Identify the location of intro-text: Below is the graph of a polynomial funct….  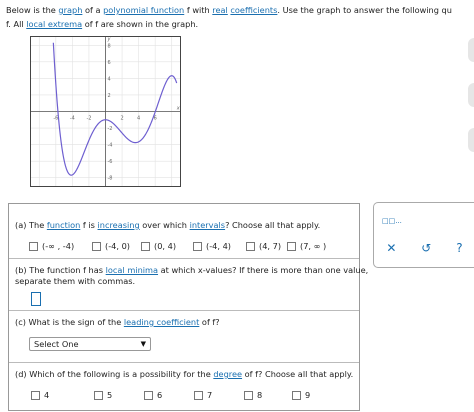
(240, 17).